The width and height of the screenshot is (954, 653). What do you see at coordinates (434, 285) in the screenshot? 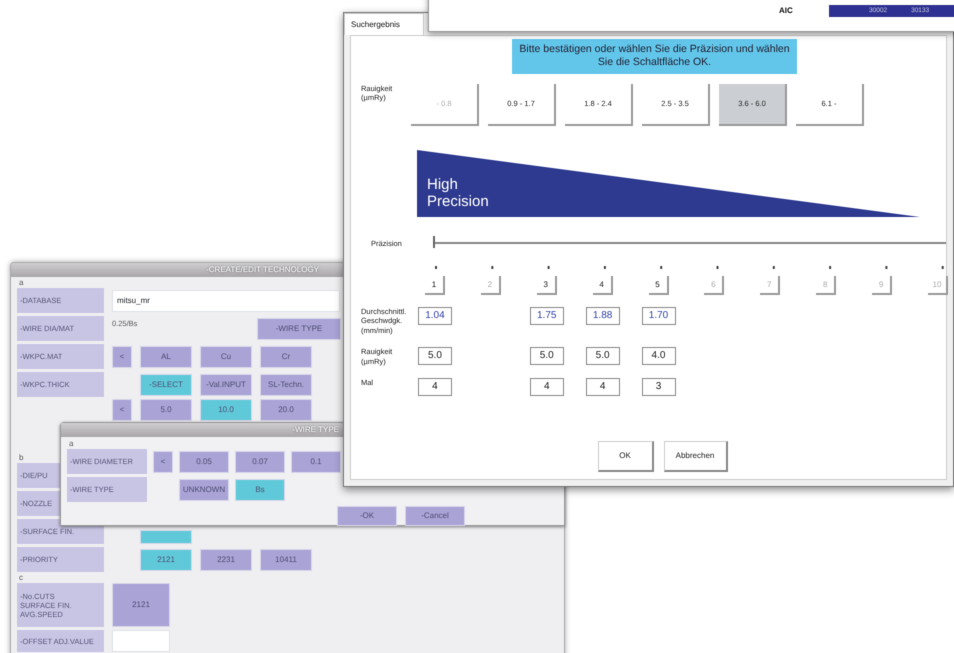
I see `level-button: 1` at bounding box center [434, 285].